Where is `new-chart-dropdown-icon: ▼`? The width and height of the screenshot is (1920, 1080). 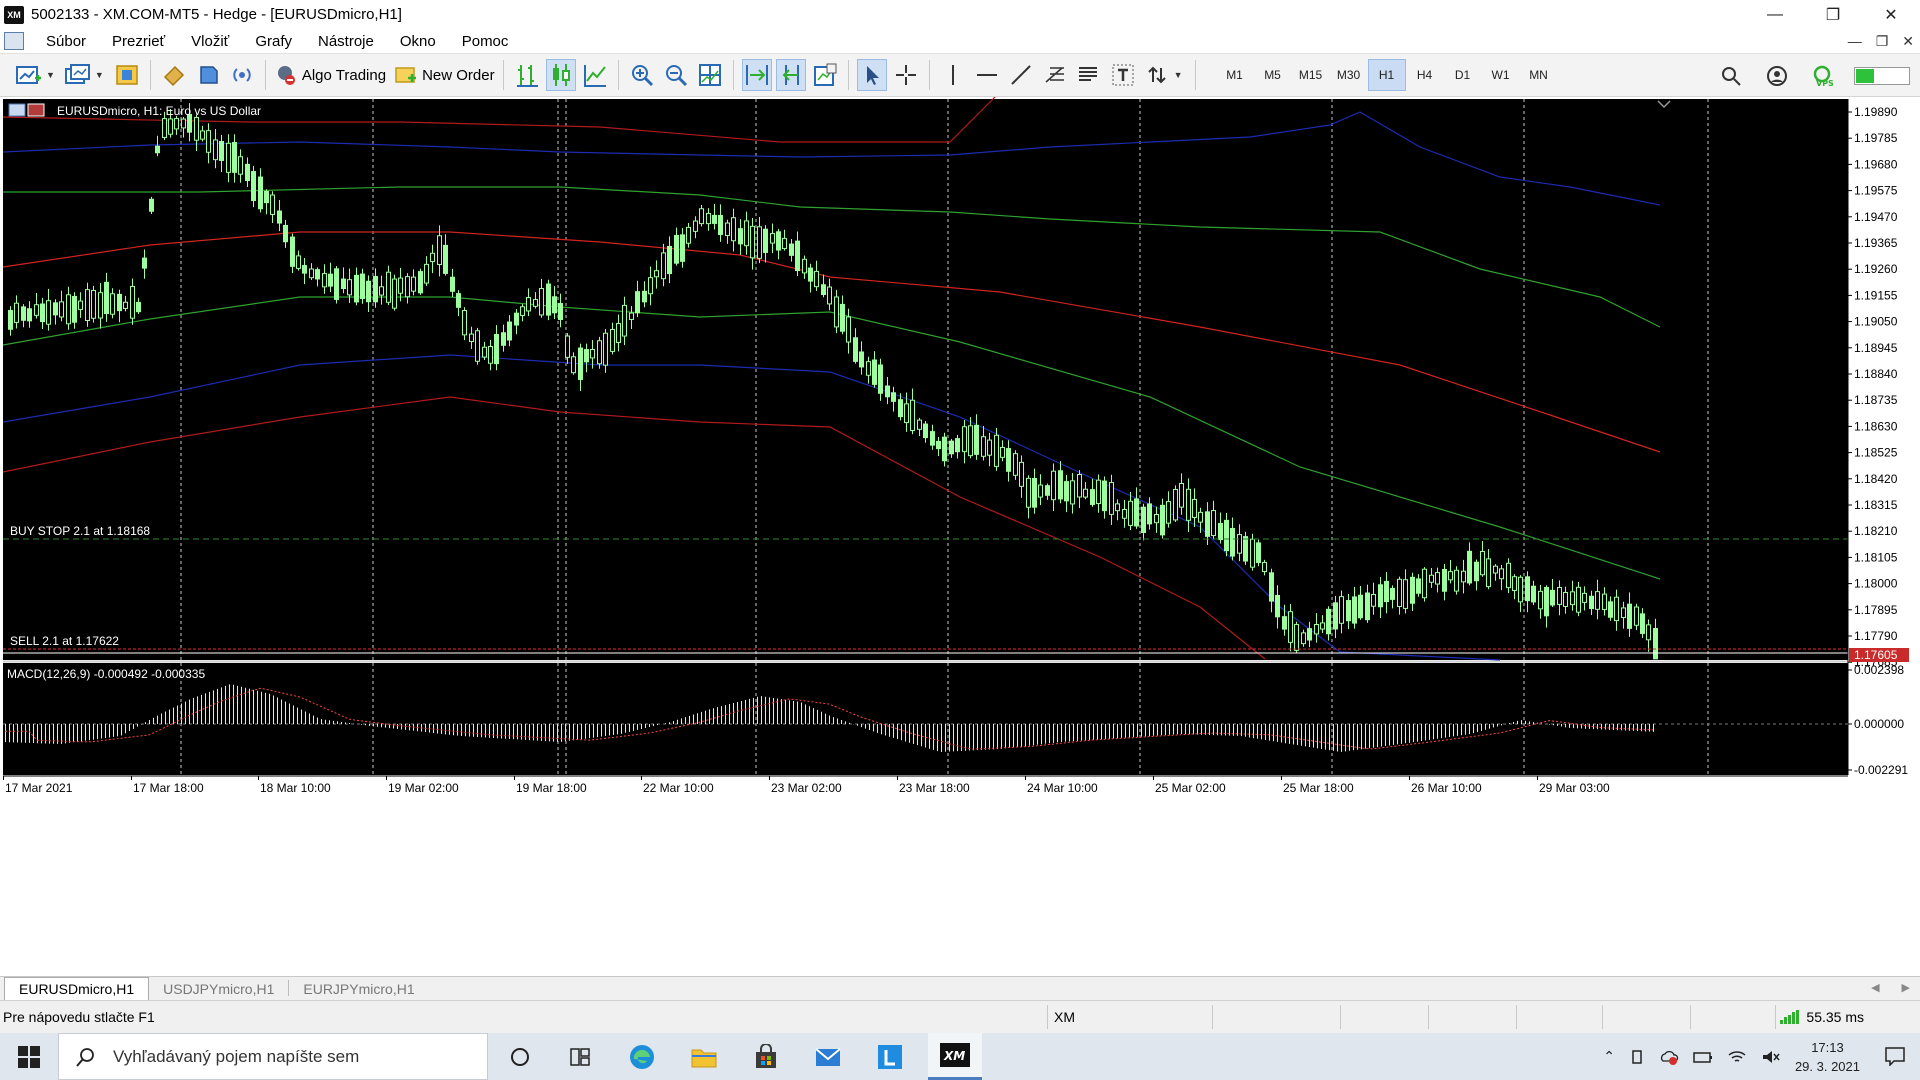 new-chart-dropdown-icon: ▼ is located at coordinates (50, 75).